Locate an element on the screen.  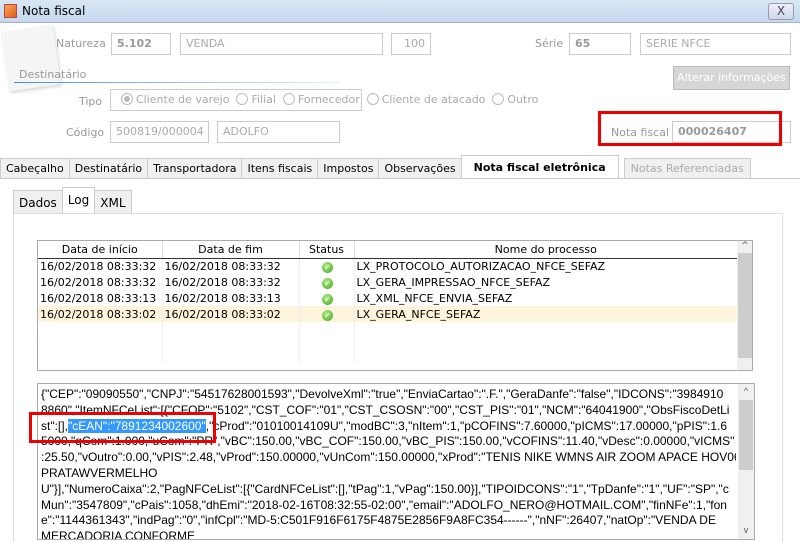
cell-fim: 16/02/2018 08:33:13 is located at coordinates (231, 298).